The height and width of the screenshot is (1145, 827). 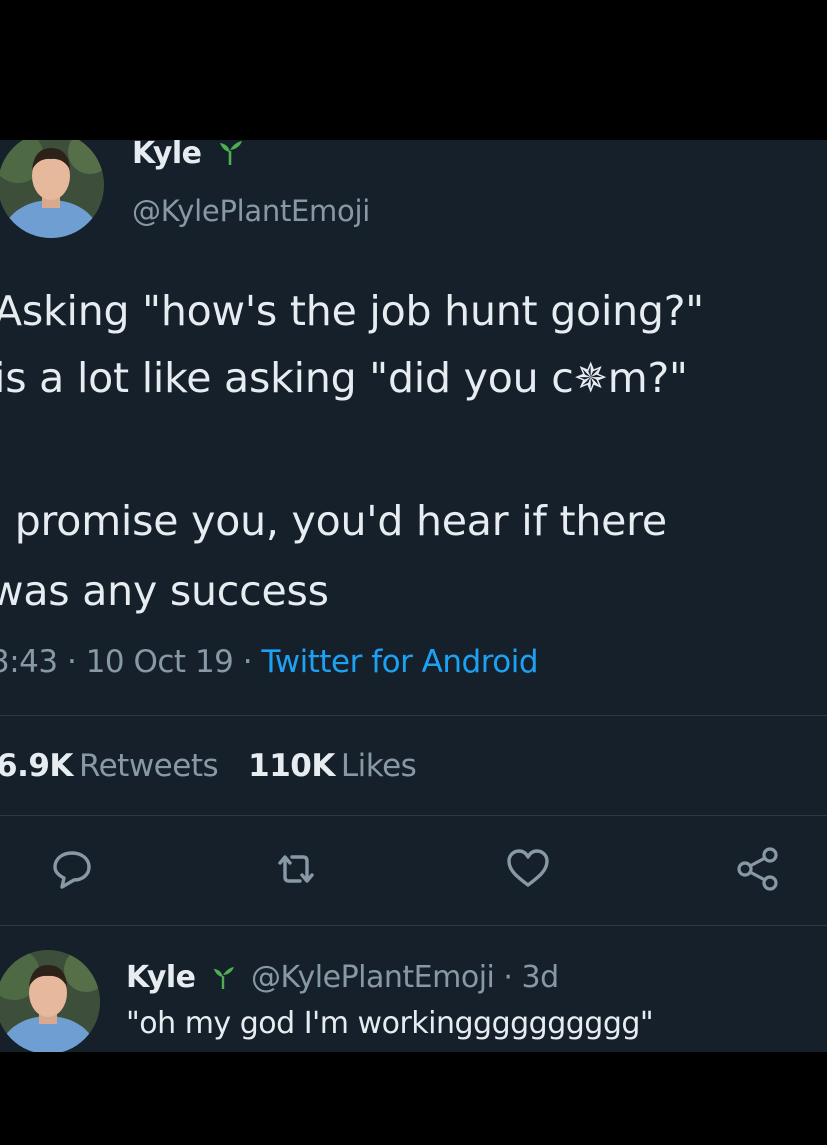 I want to click on tweet-text-line: Asking "how's the job hunt going?", so click(x=352, y=311).